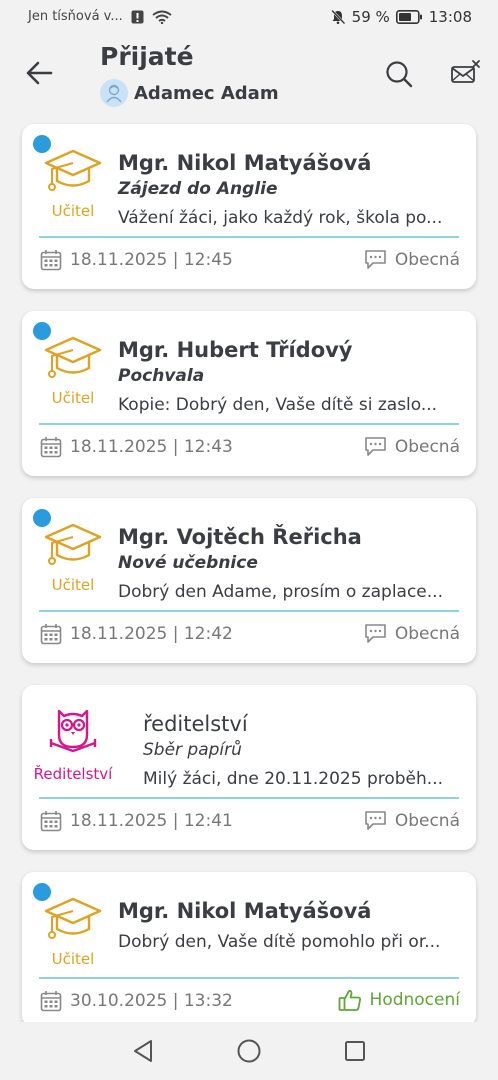  What do you see at coordinates (409, 17) in the screenshot?
I see `battery-icon` at bounding box center [409, 17].